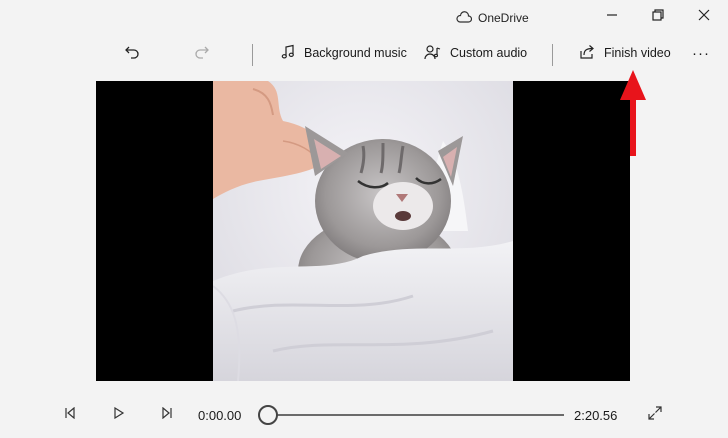 This screenshot has width=728, height=438. I want to click on onedrive-label: OneDrive, so click(503, 18).